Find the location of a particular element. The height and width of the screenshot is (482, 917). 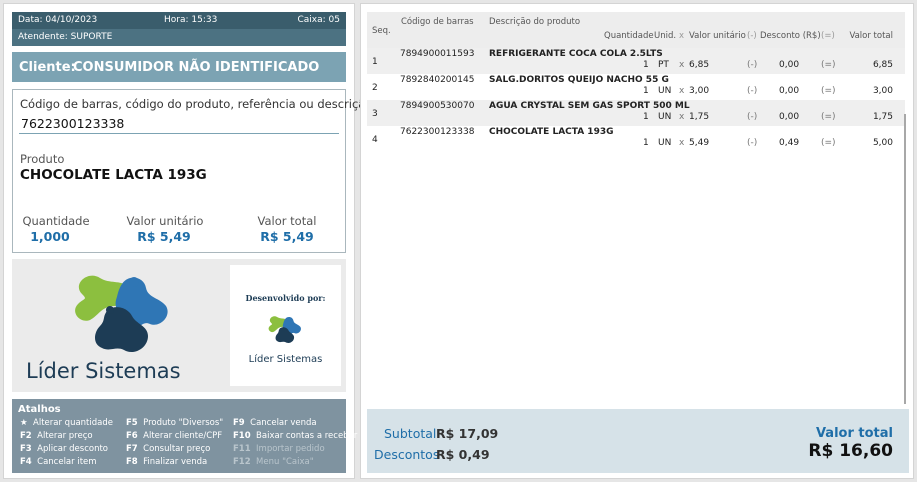

row-seq: 3 is located at coordinates (375, 114).